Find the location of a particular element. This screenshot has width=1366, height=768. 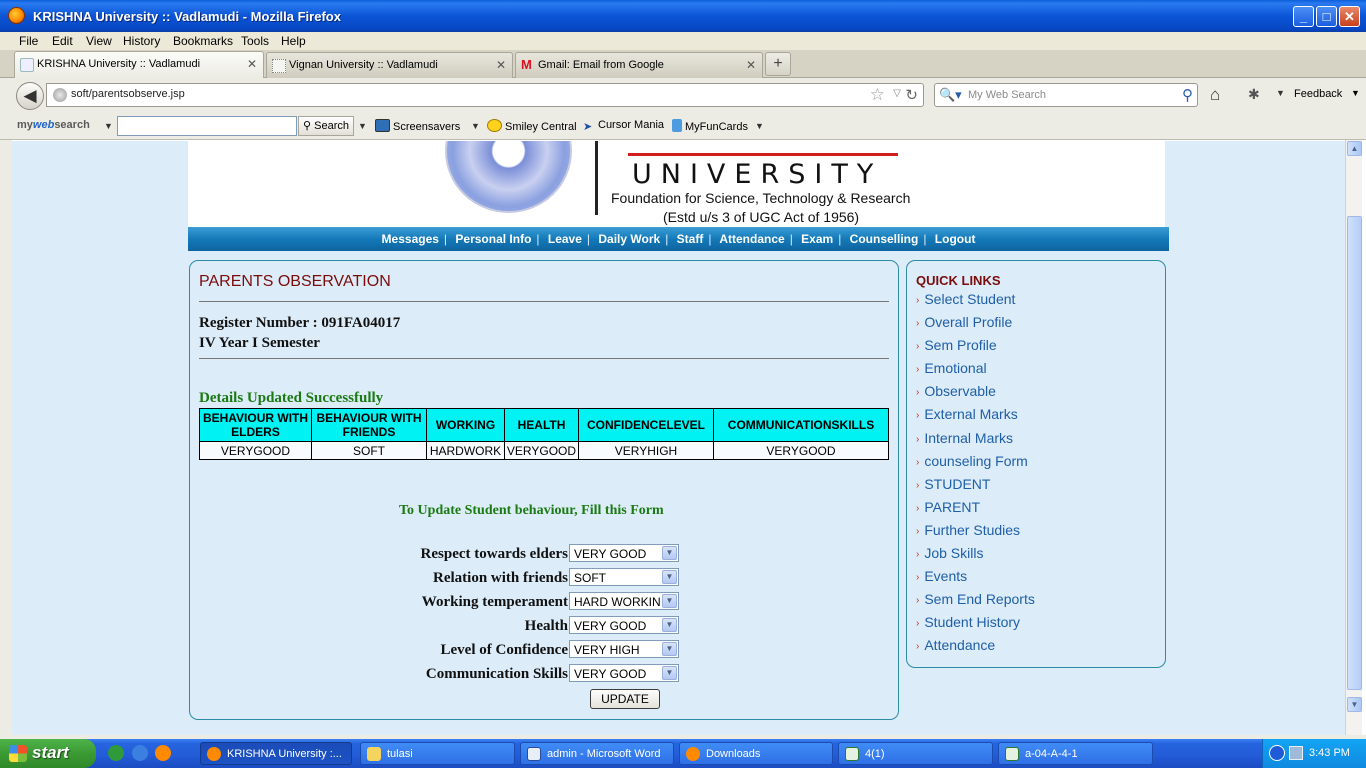

health-select: VERY GOOD ▼ is located at coordinates (624, 625).